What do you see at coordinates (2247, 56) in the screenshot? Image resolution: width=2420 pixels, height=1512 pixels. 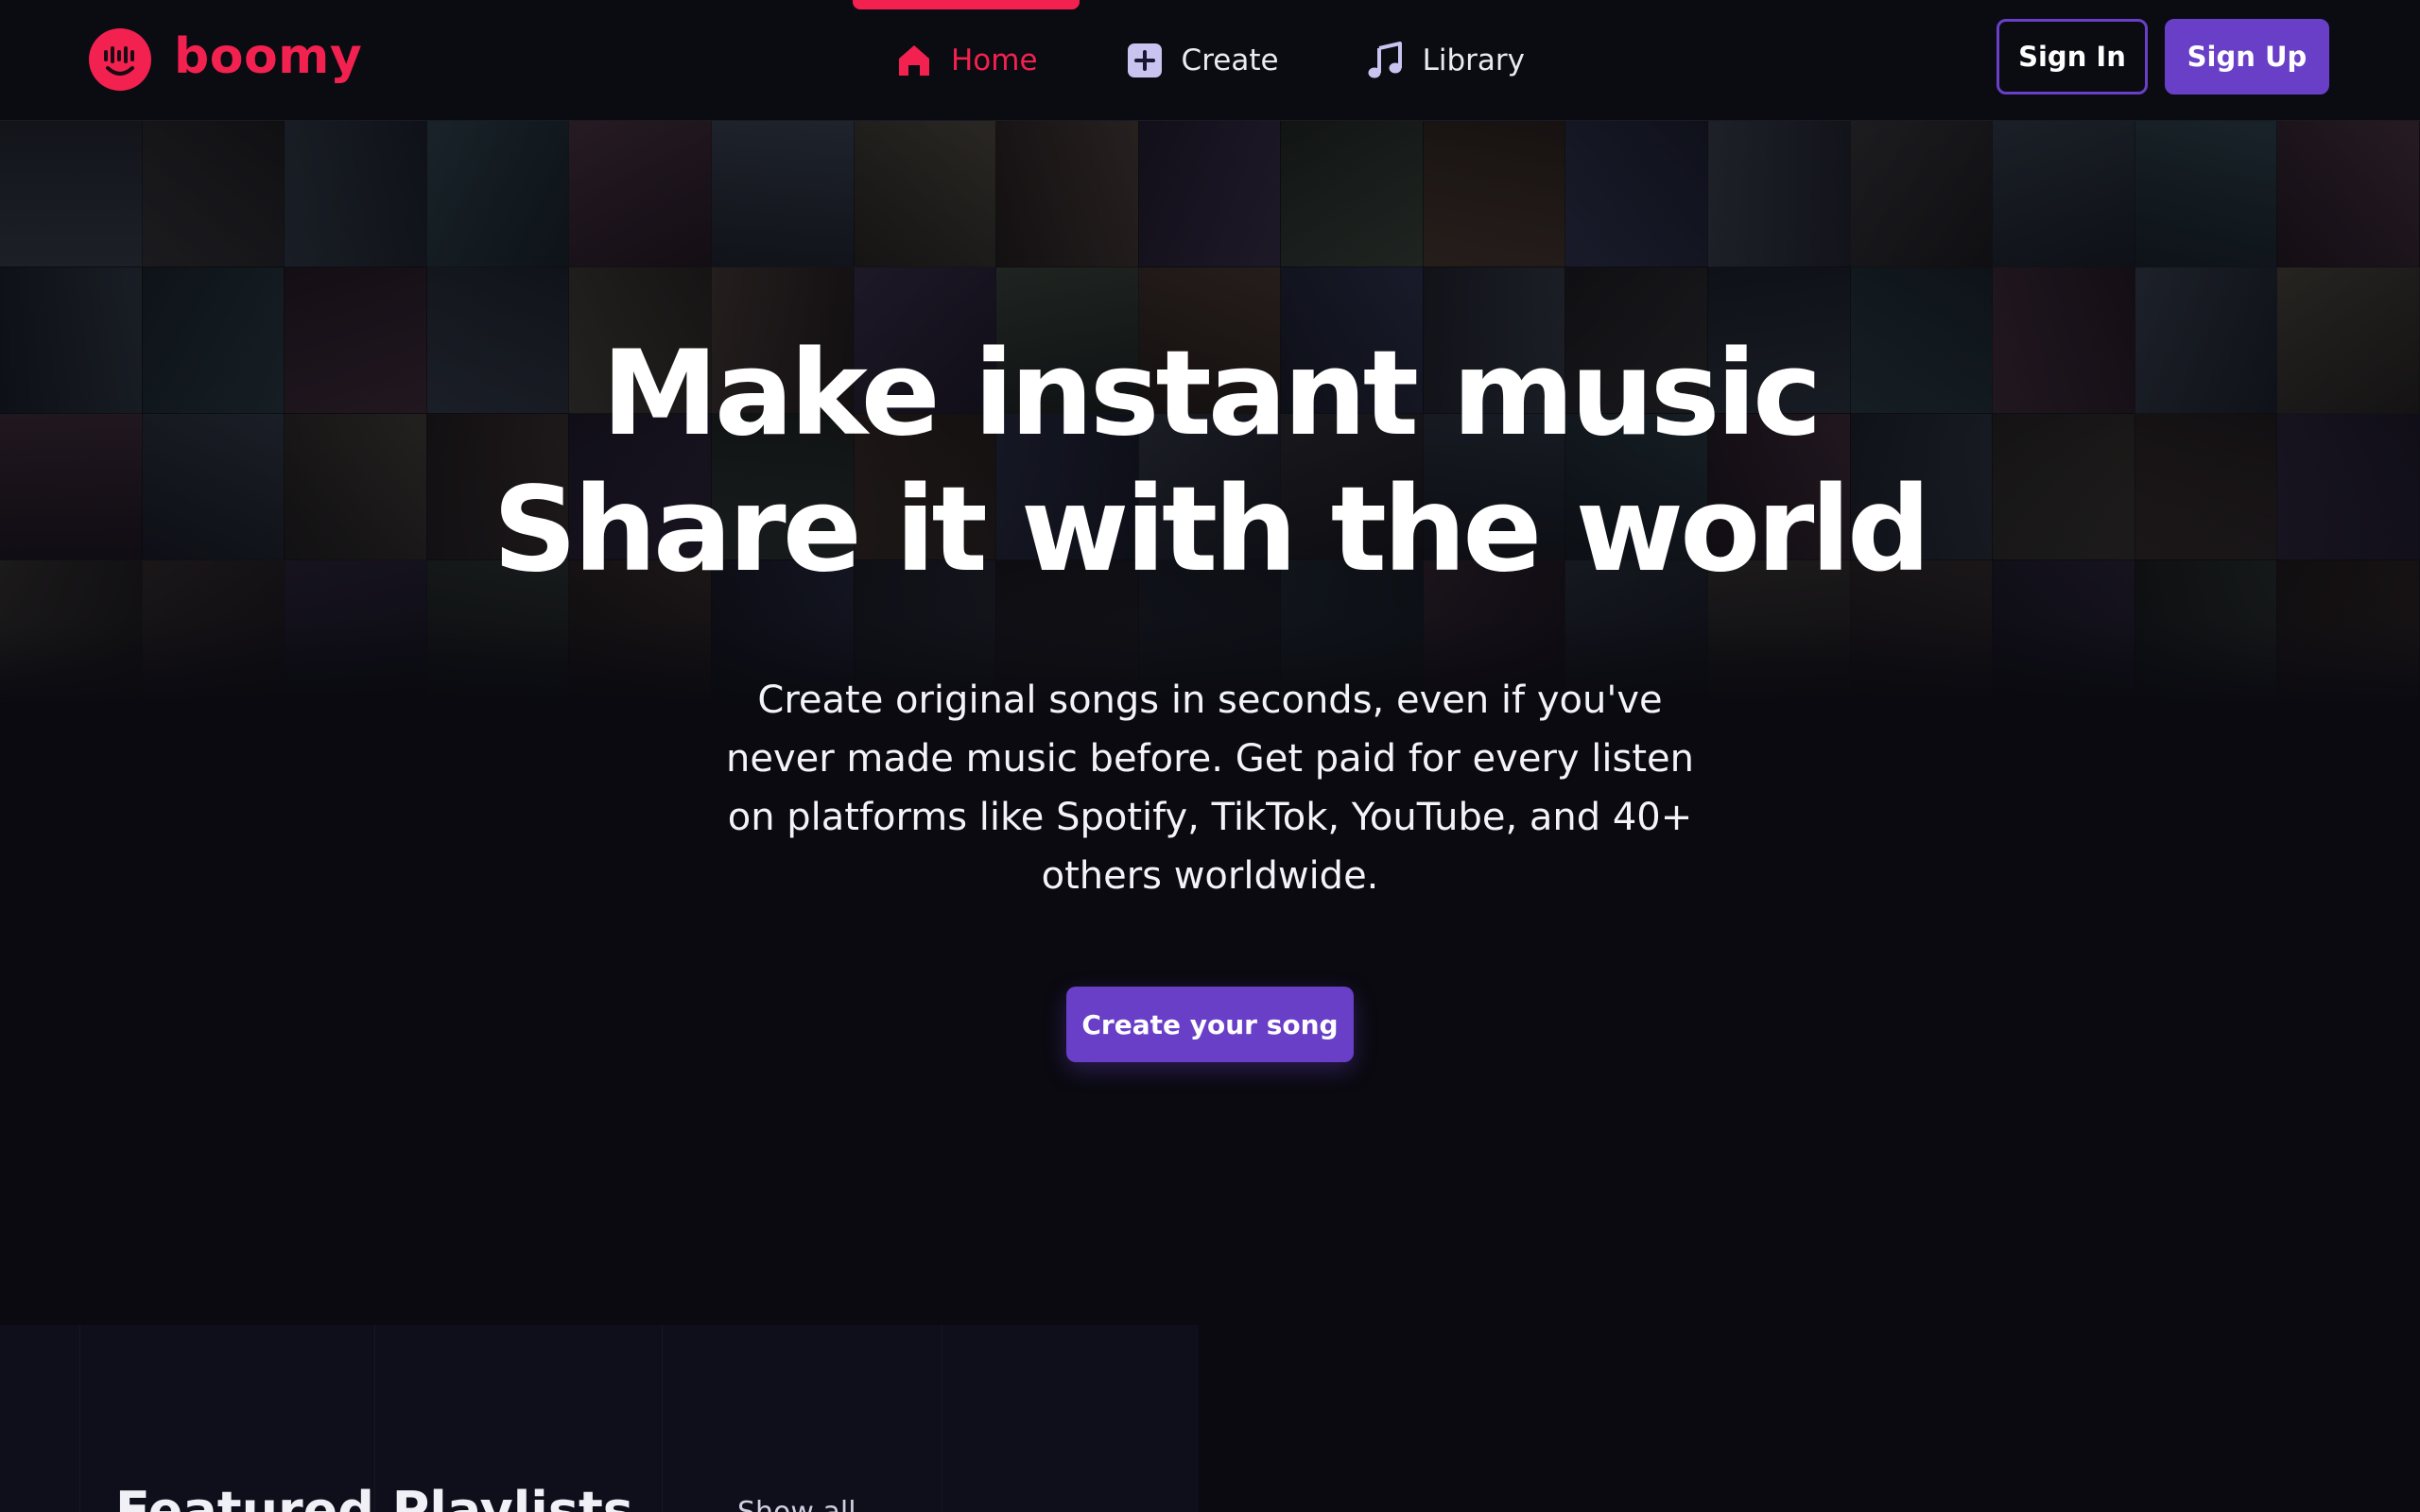 I see `sign-up-button: Sign Up` at bounding box center [2247, 56].